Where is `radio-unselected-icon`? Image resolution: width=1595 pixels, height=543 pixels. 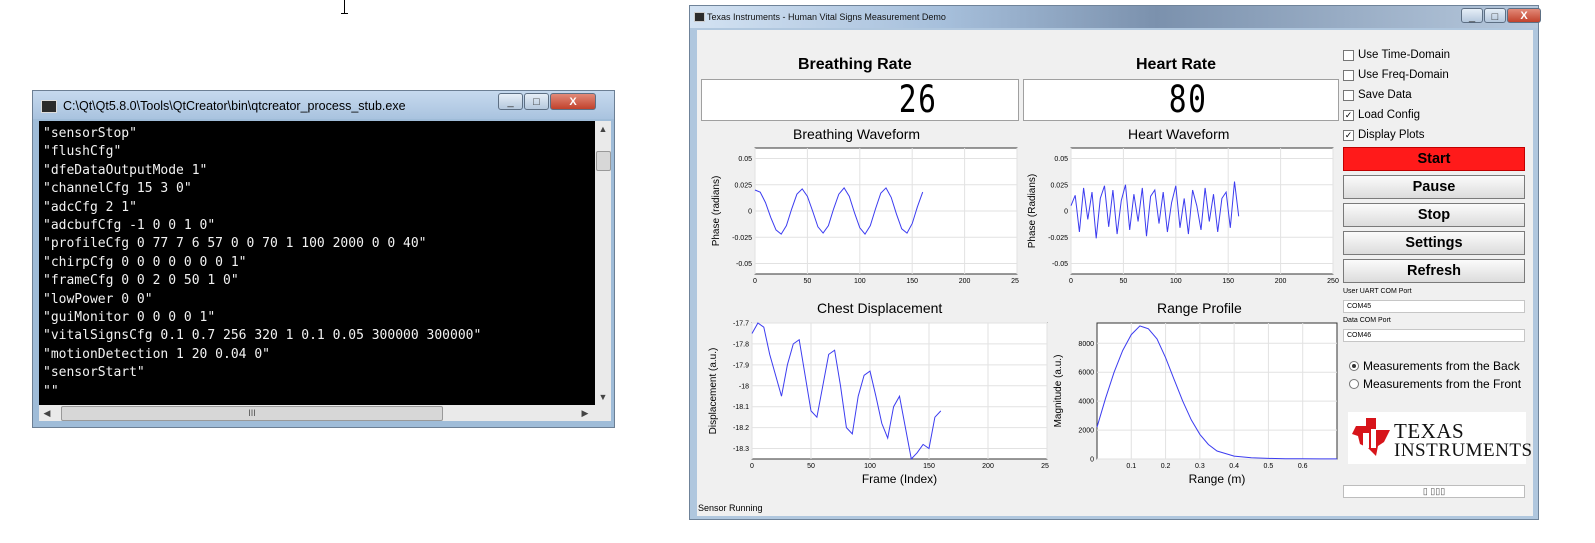
radio-unselected-icon is located at coordinates (1354, 384).